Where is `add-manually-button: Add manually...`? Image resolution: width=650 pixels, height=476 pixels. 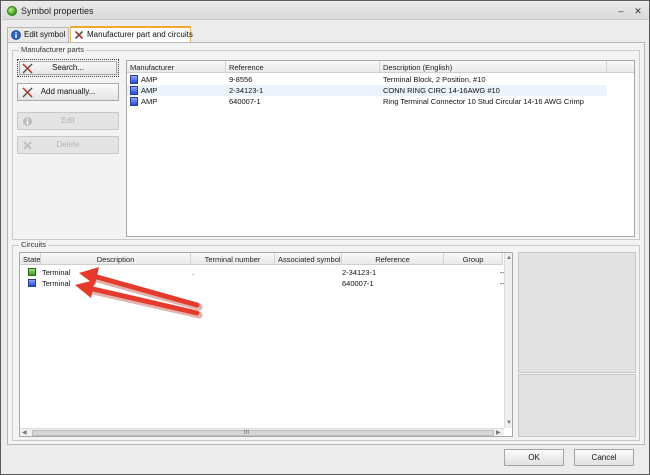
add-manually-button: Add manually... is located at coordinates (68, 92).